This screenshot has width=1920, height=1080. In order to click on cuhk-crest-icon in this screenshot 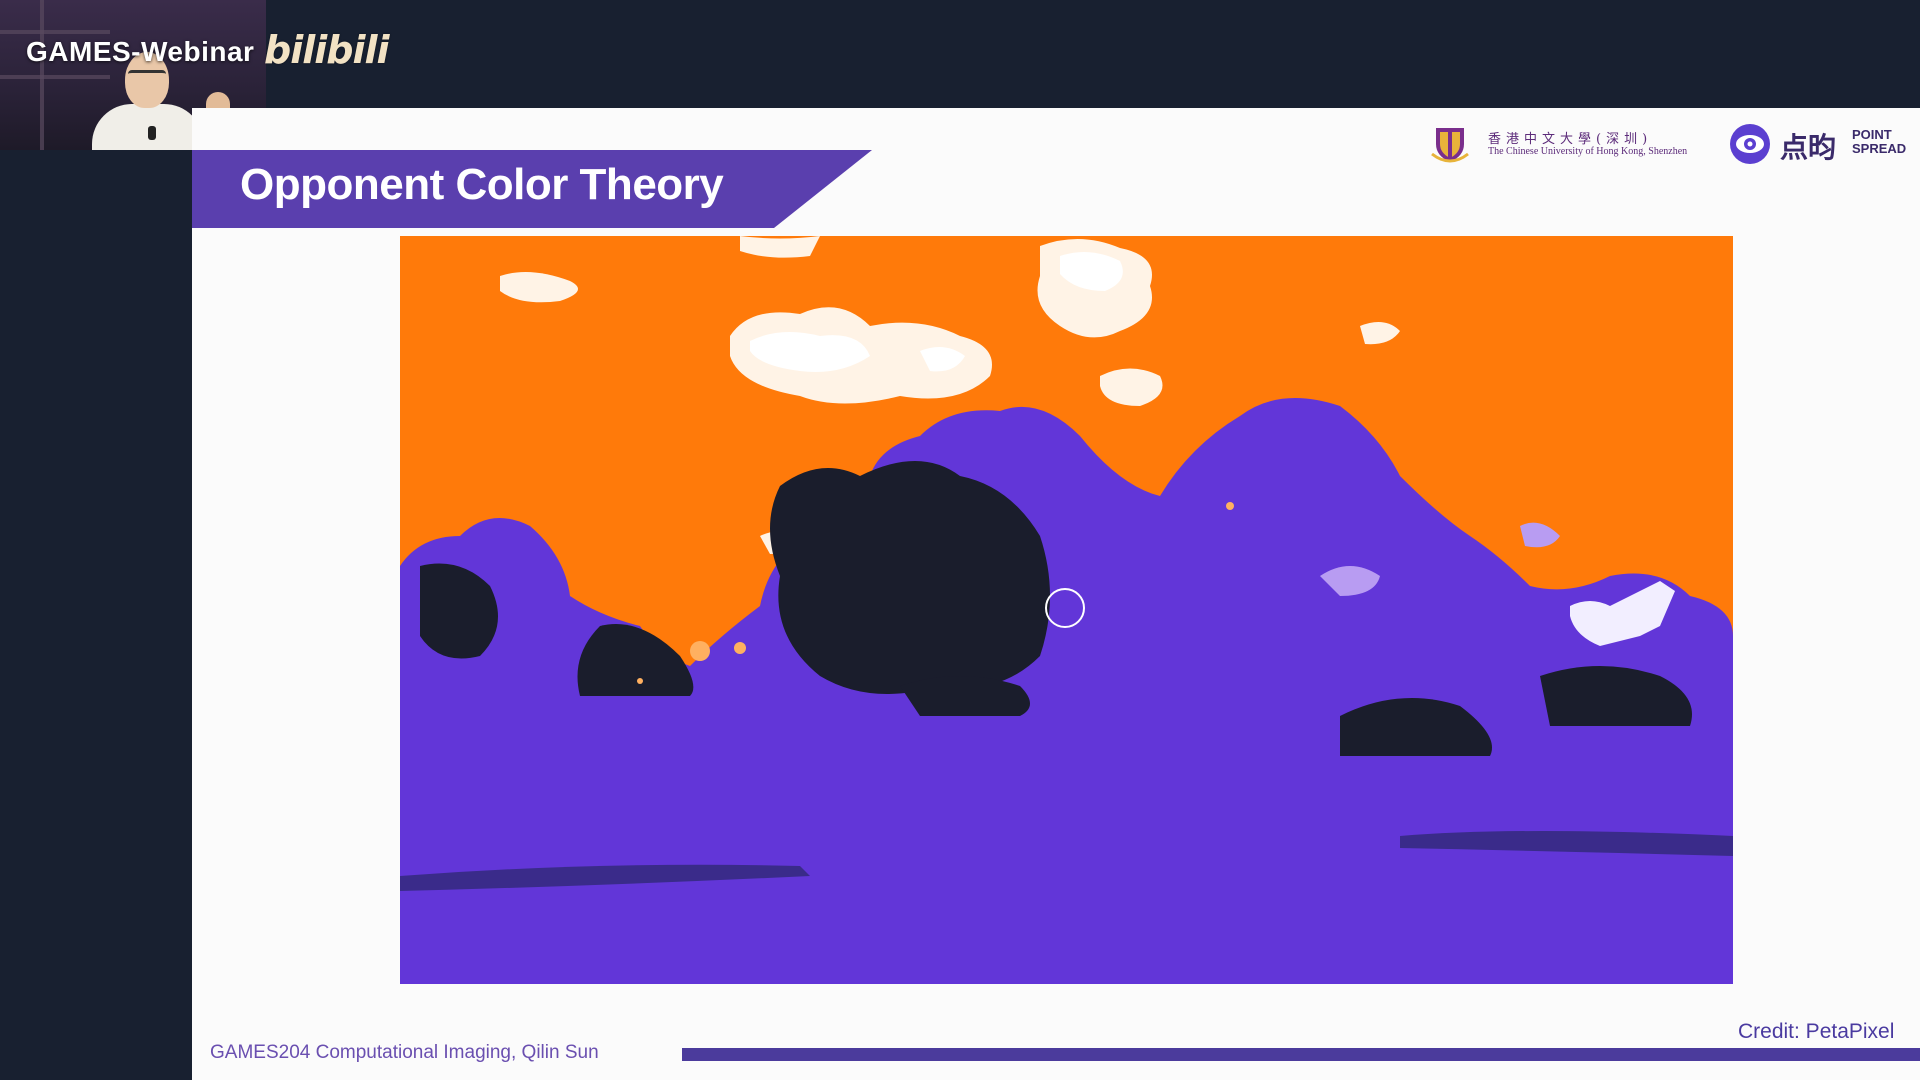, I will do `click(1450, 145)`.